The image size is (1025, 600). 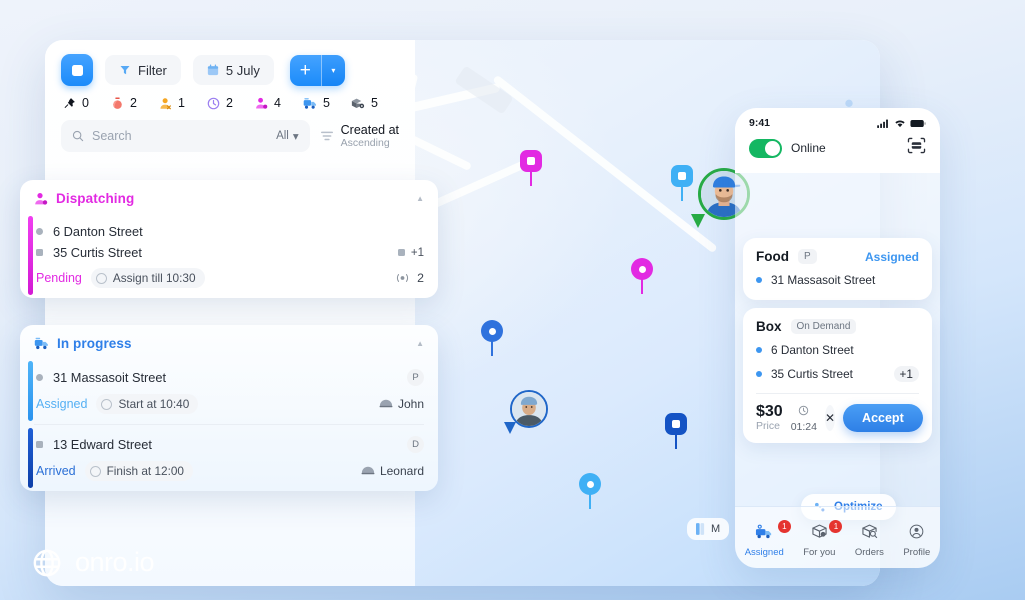 I want to click on order-type-badge-wrap: P, so click(x=415, y=377).